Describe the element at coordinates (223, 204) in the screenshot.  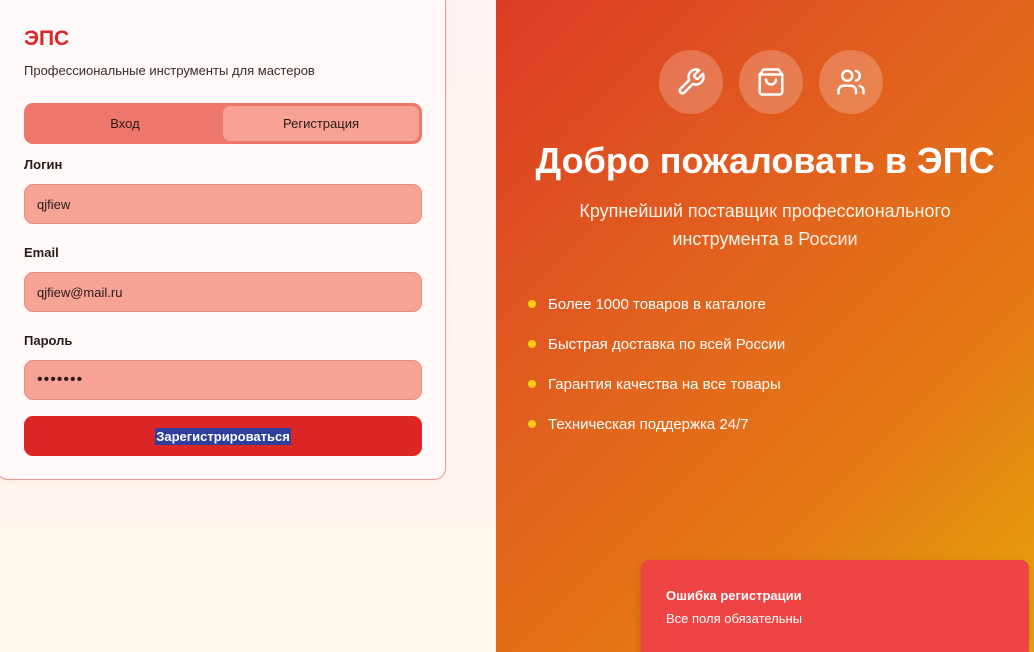
I see `login-input` at that location.